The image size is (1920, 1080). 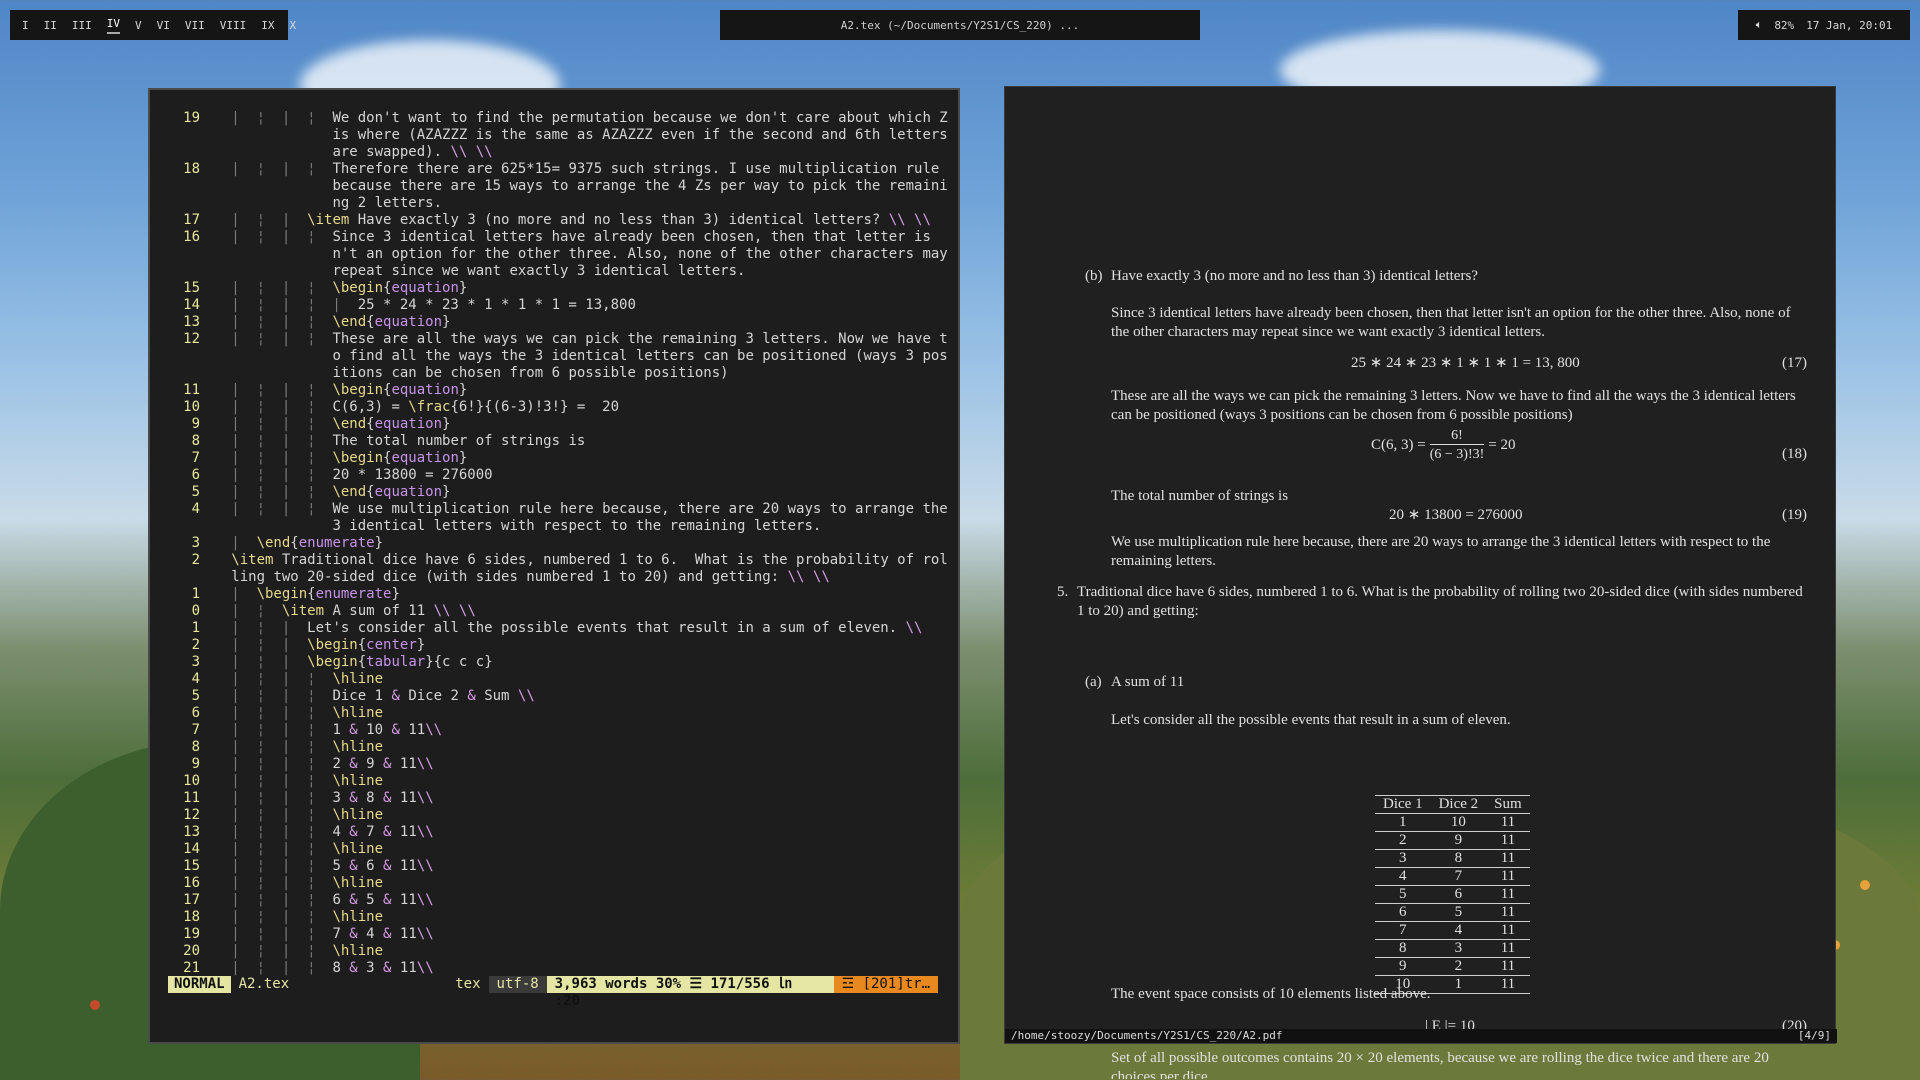 What do you see at coordinates (195, 560) in the screenshot?
I see `line-number: 2` at bounding box center [195, 560].